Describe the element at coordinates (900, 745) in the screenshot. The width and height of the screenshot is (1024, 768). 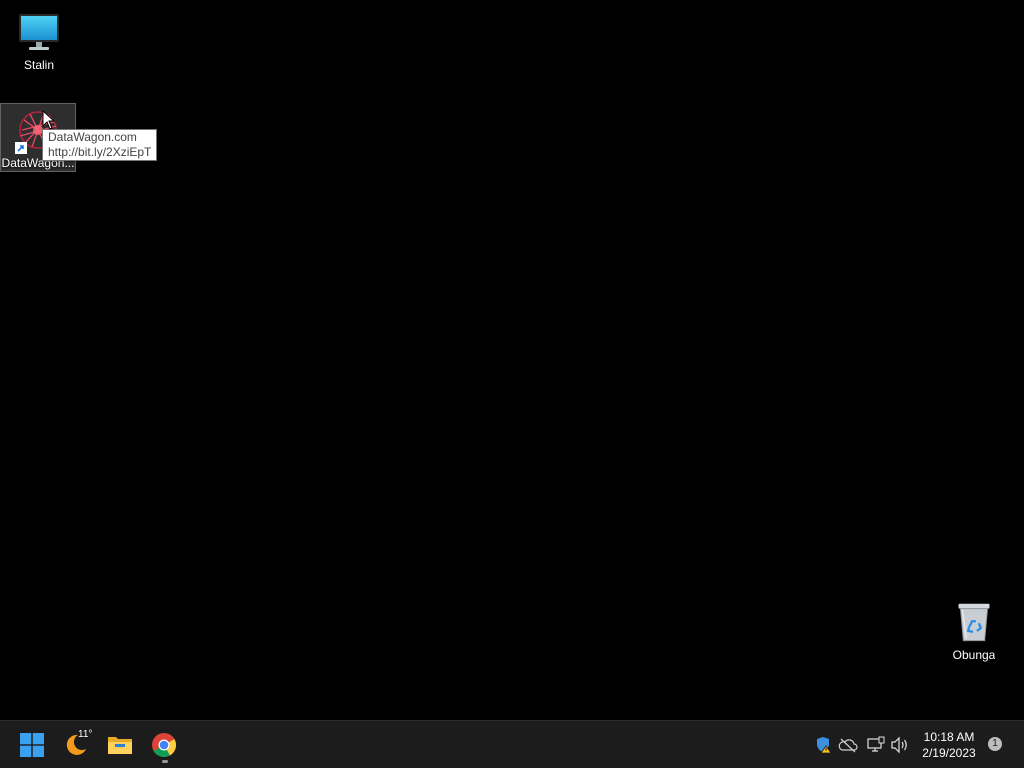
I see `volume-icon` at that location.